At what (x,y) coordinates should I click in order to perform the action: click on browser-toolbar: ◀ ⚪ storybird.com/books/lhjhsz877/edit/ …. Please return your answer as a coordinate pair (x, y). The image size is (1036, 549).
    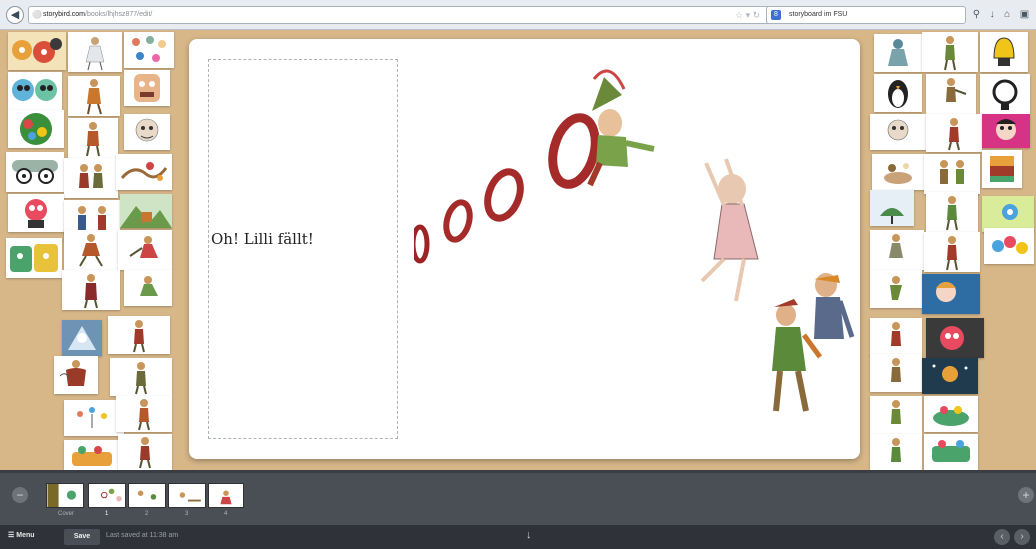
    Looking at the image, I should click on (518, 15).